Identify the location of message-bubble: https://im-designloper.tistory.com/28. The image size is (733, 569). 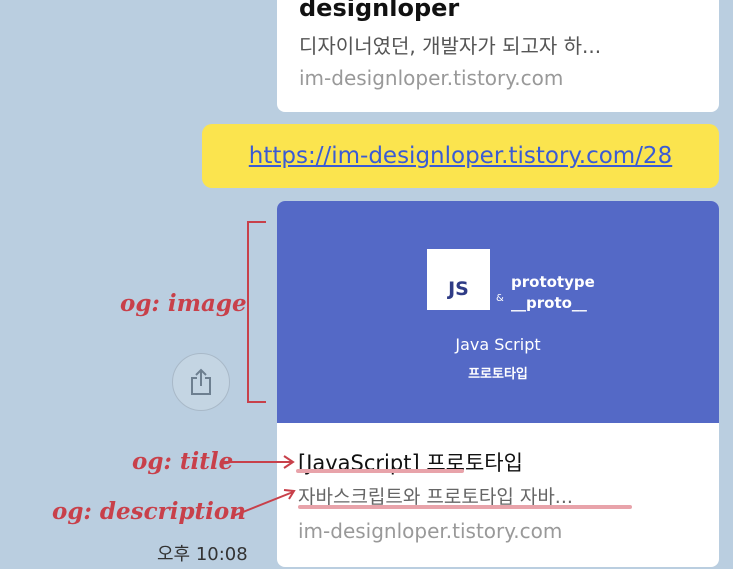
(460, 156).